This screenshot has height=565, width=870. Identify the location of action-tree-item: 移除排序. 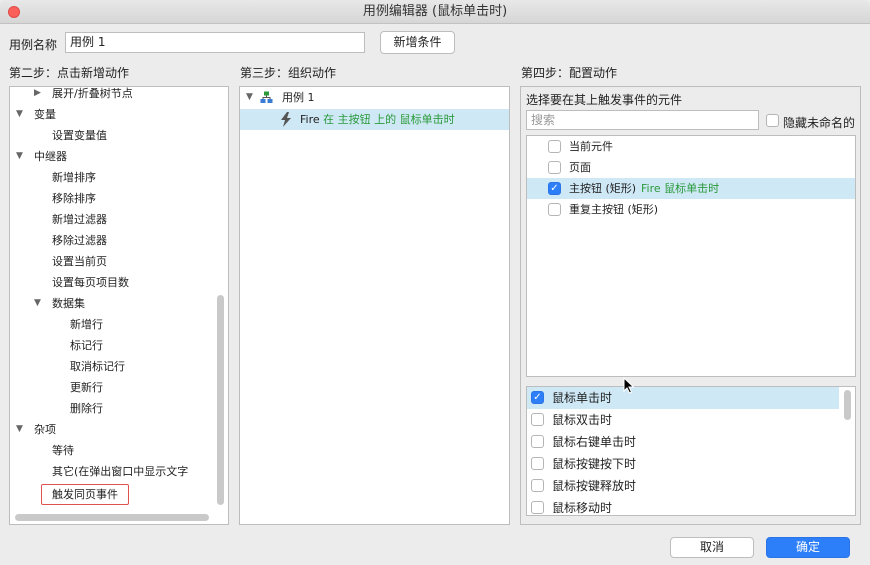
(112, 198).